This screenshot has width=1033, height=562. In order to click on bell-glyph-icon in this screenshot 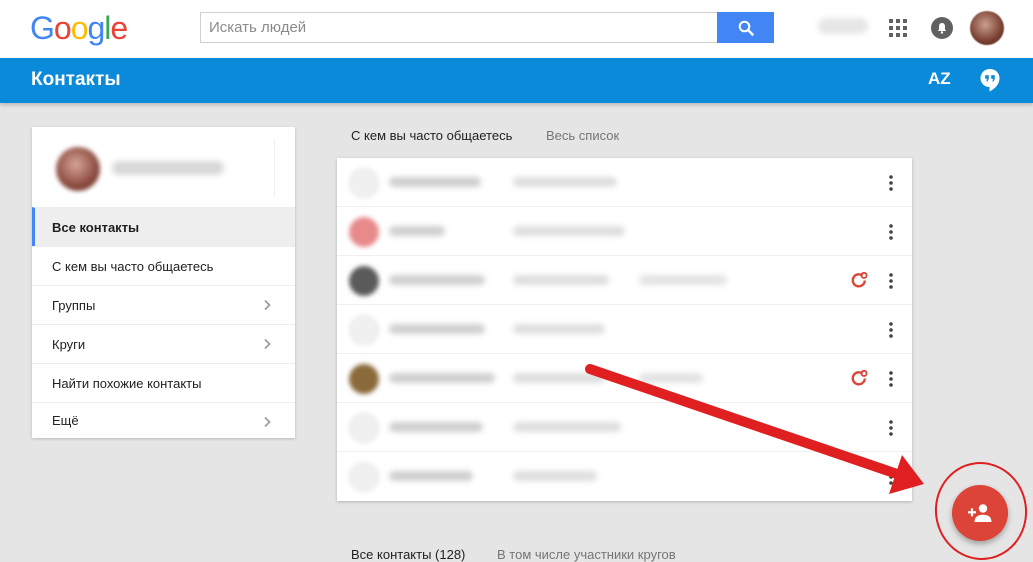, I will do `click(942, 28)`.